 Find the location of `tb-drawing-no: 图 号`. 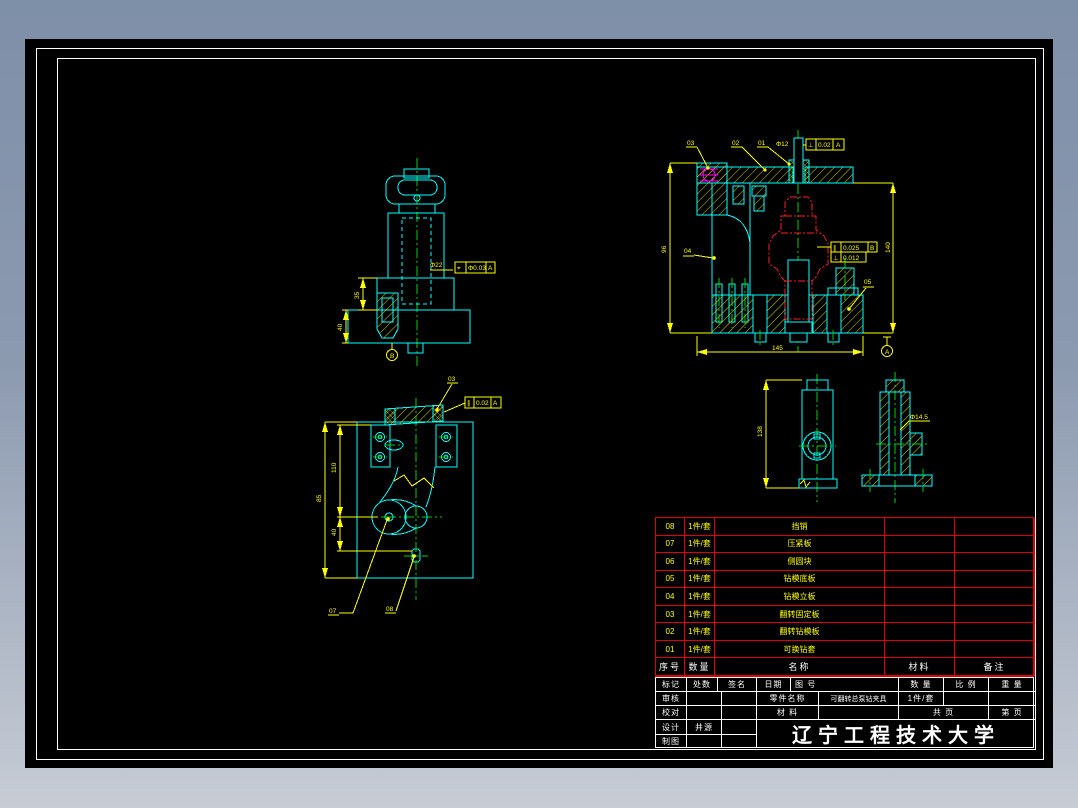

tb-drawing-no: 图 号 is located at coordinates (845, 685).